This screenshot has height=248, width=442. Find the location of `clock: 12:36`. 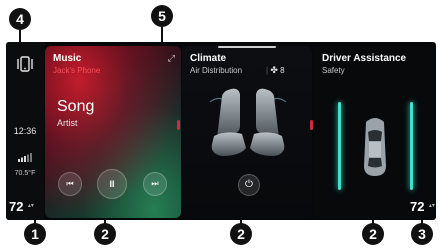

clock: 12:36 is located at coordinates (25, 131).